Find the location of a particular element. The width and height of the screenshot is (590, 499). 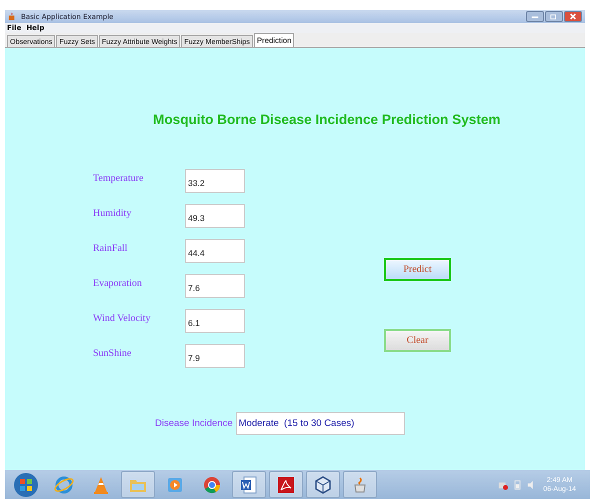

browser-e-icon is located at coordinates (64, 484).